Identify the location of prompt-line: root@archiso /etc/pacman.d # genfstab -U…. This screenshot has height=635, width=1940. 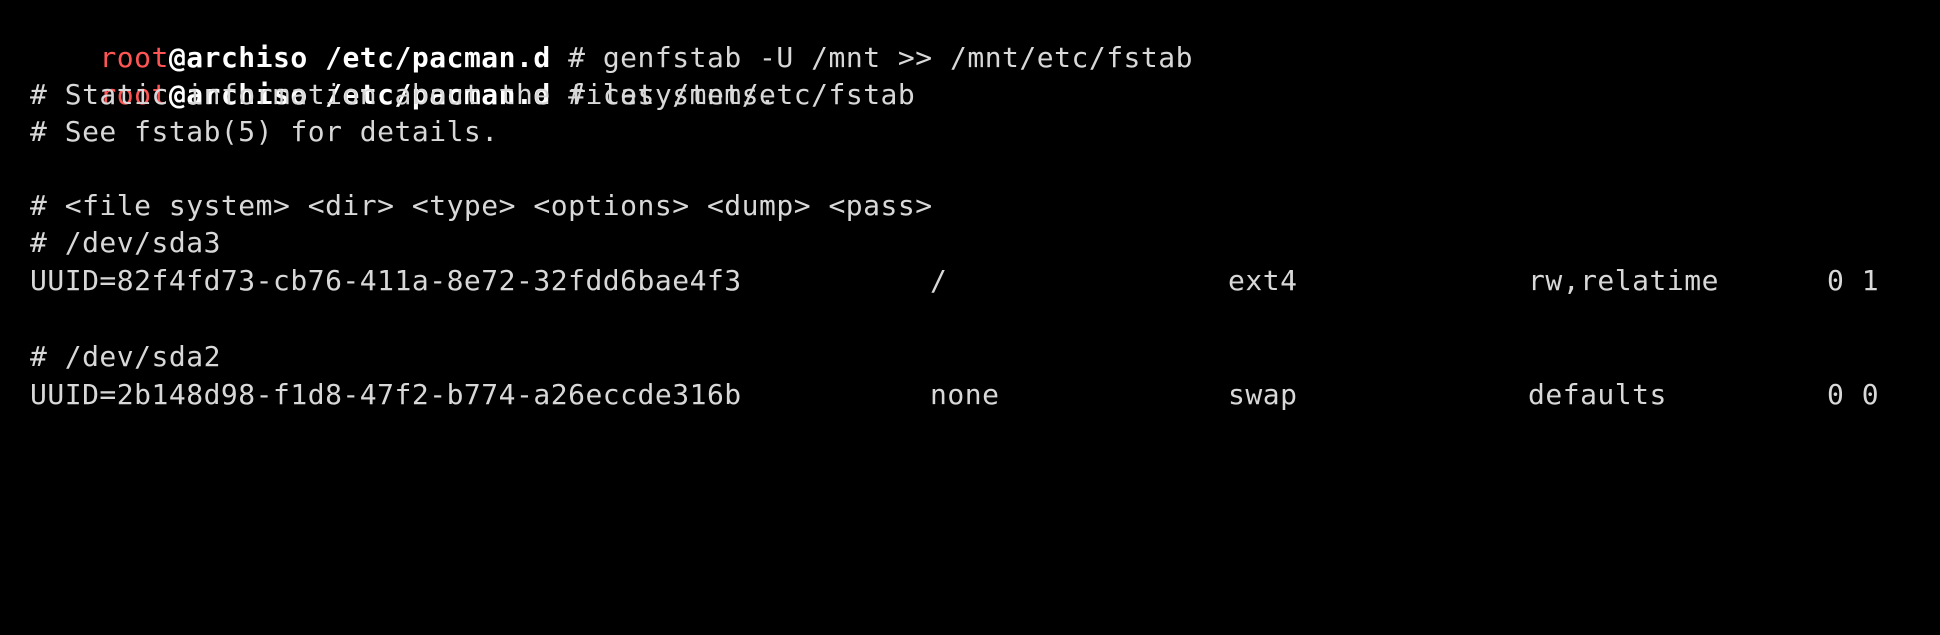
(611, 38).